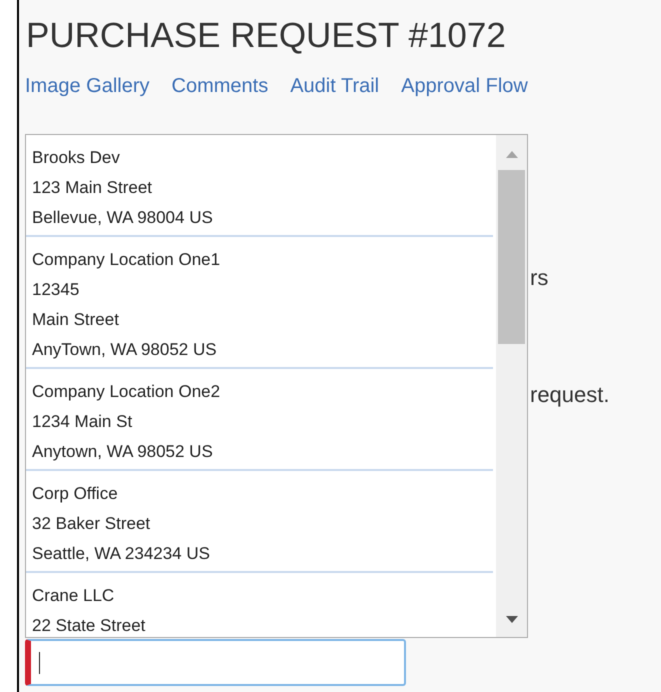 Image resolution: width=661 pixels, height=692 pixels. Describe the element at coordinates (512, 154) in the screenshot. I see `scroll-up-icon` at that location.